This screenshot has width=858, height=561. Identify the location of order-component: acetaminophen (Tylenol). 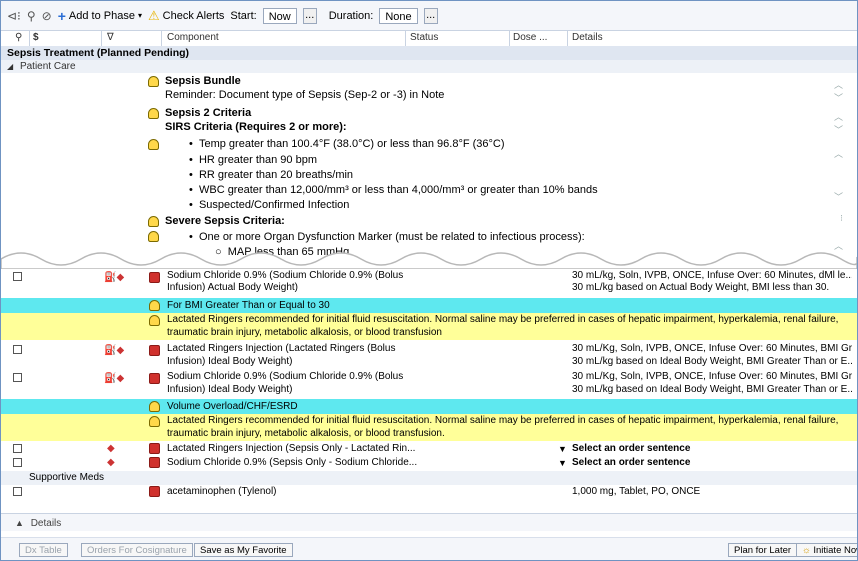
(222, 492).